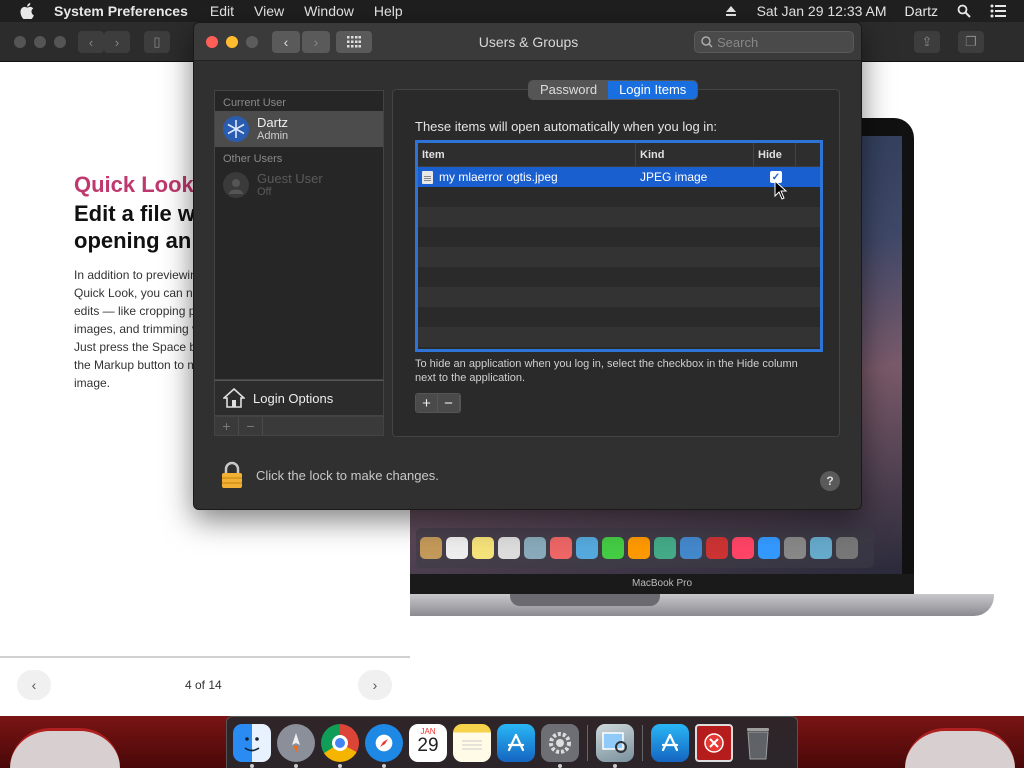 Image resolution: width=1024 pixels, height=768 pixels. I want to click on menu-window: Window, so click(329, 11).